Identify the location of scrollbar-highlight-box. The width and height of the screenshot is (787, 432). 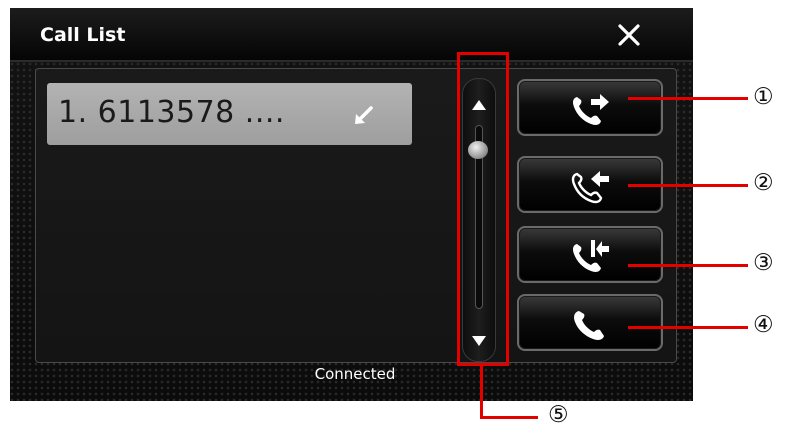
(483, 209).